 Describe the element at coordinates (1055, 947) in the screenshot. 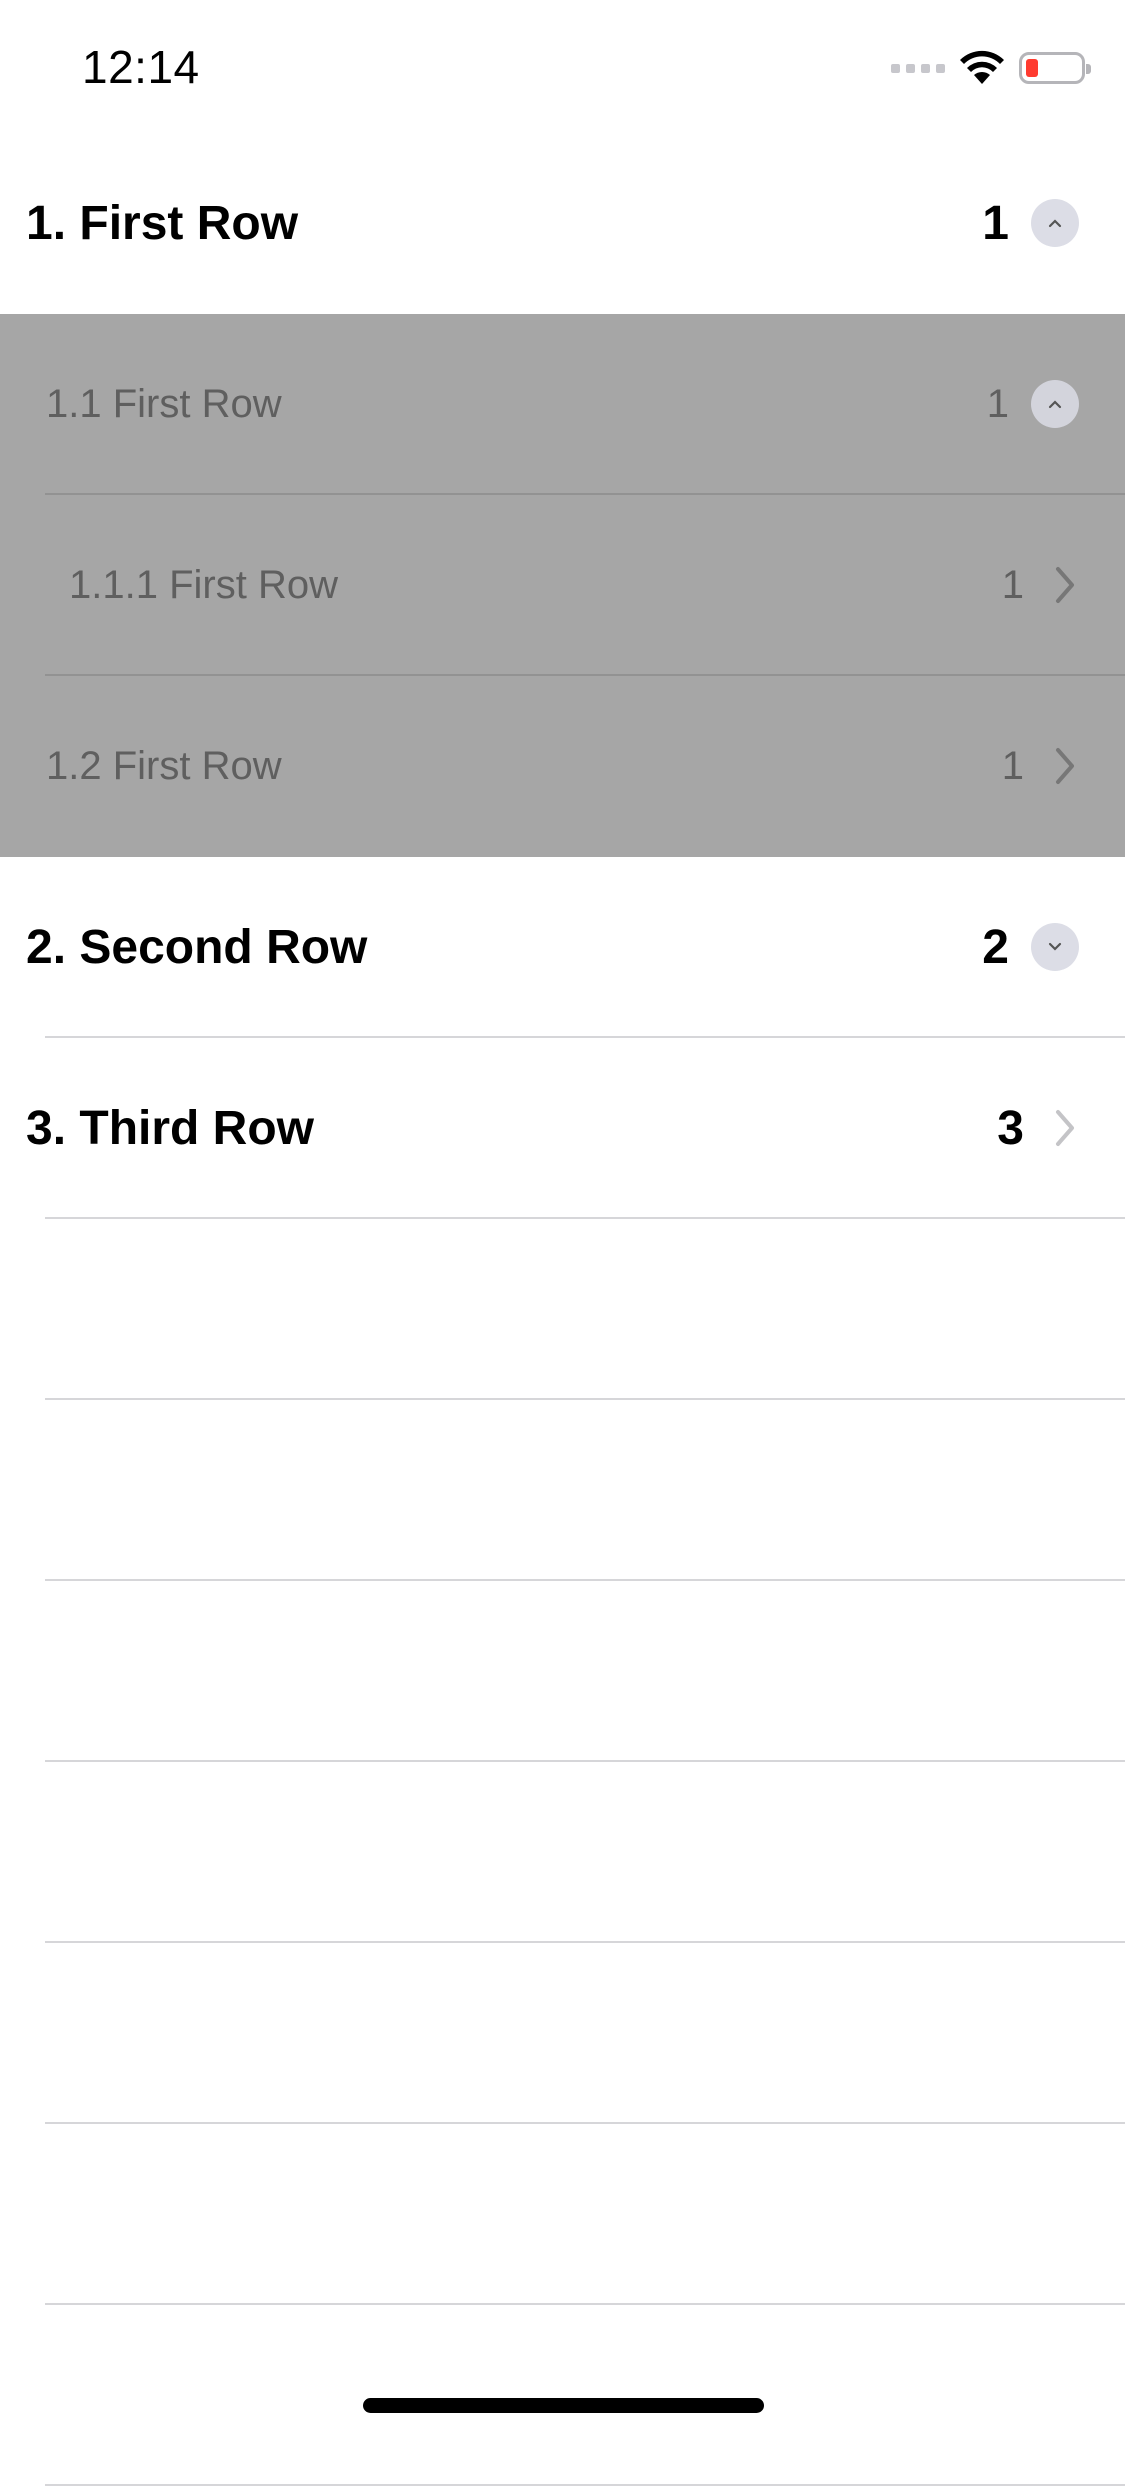

I see `expand-circle-icon` at that location.